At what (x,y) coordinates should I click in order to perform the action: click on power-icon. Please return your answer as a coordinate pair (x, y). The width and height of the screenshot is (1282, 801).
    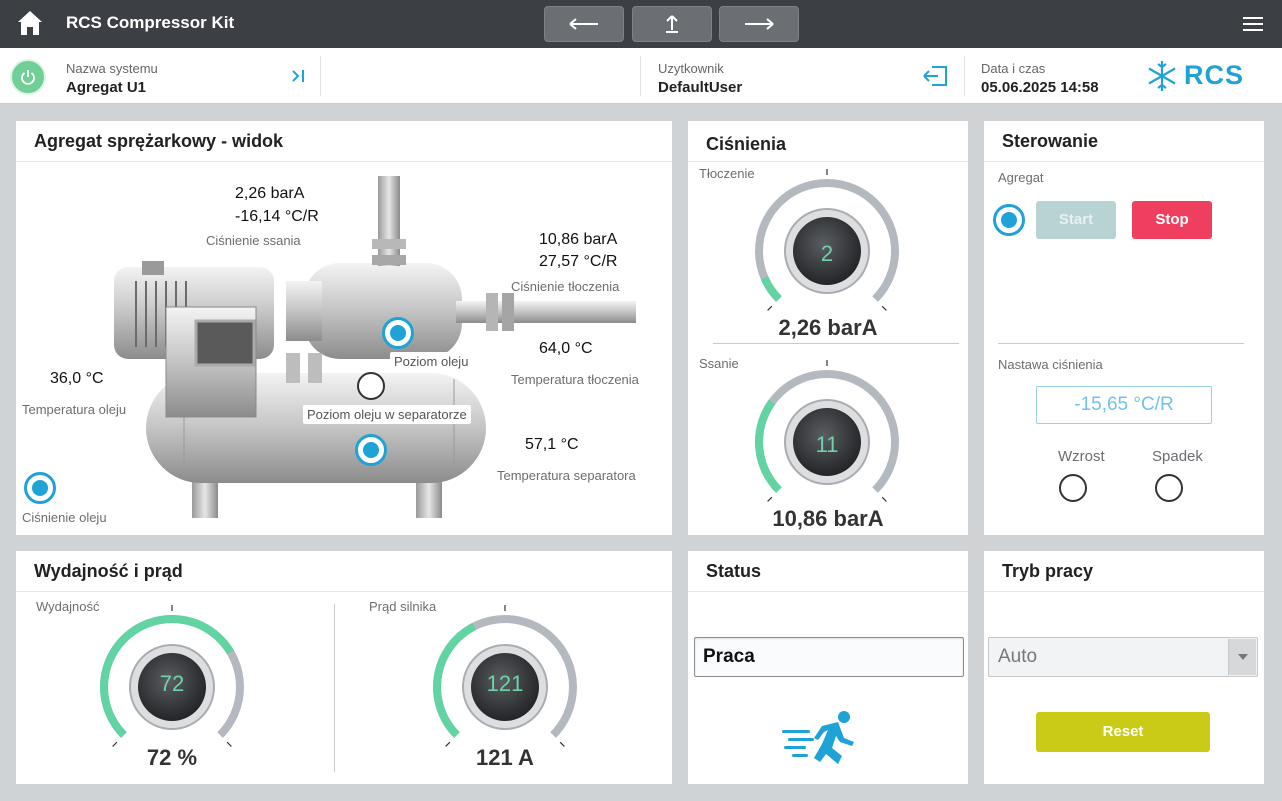
    Looking at the image, I should click on (28, 77).